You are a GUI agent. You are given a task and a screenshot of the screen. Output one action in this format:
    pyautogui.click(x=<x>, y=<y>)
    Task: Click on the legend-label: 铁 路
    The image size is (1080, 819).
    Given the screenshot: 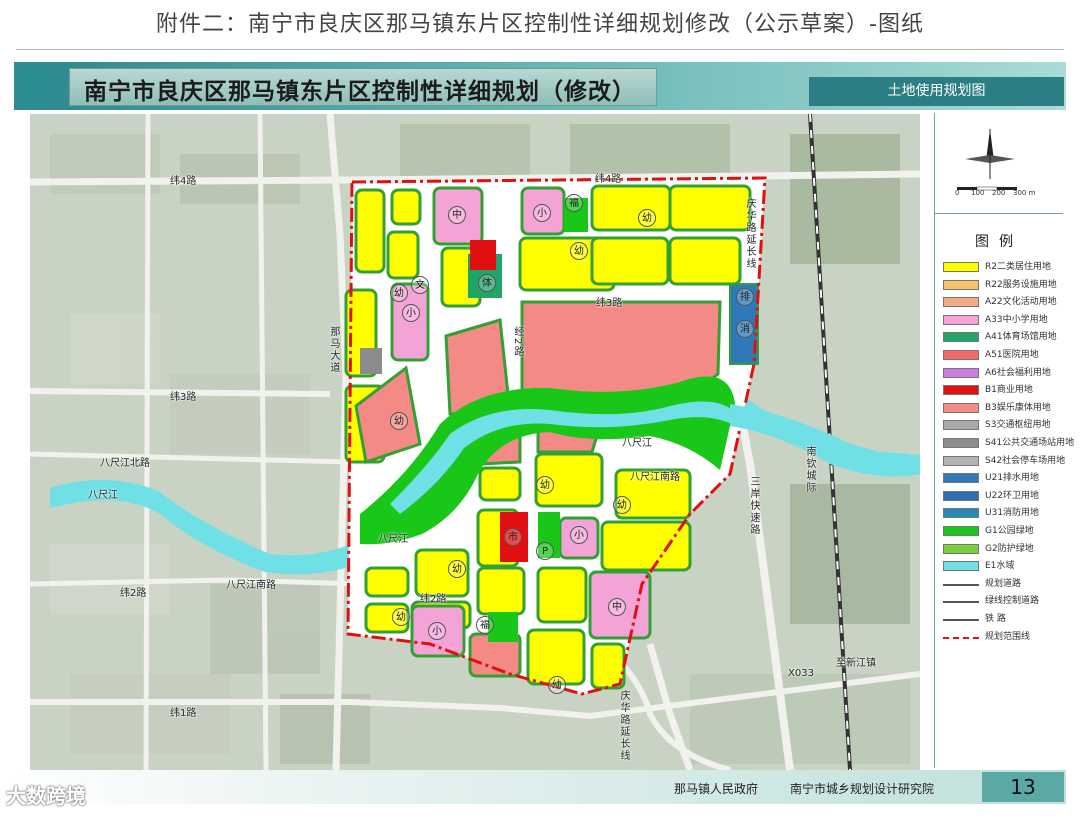 What is the action you would take?
    pyautogui.click(x=995, y=619)
    